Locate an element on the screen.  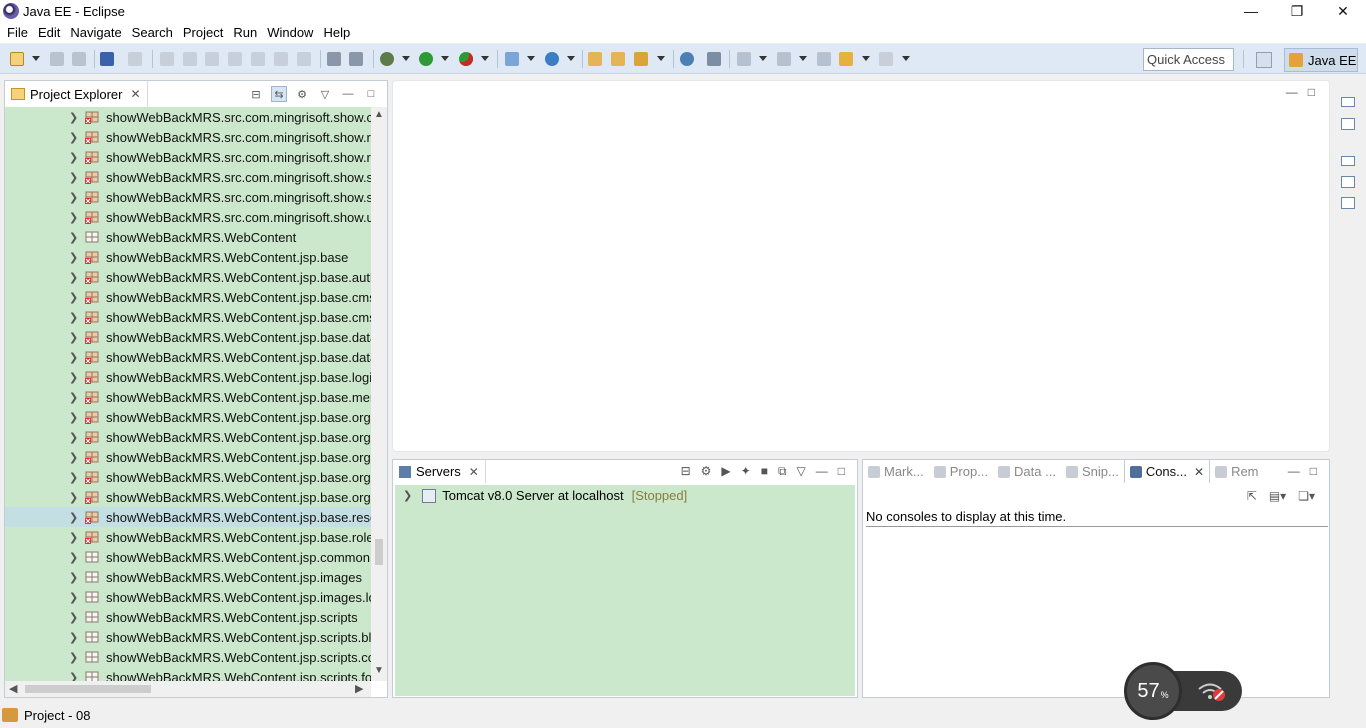
scroll-left-icon: ◀ is located at coordinates (13, 688).